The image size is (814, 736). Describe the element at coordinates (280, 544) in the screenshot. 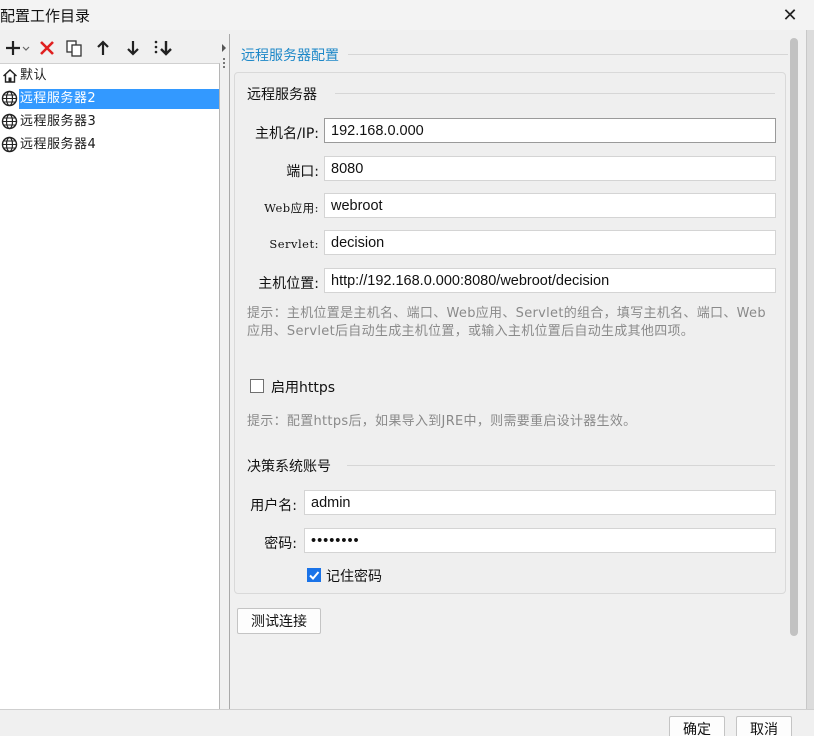

I see `password-label: 密码:` at that location.